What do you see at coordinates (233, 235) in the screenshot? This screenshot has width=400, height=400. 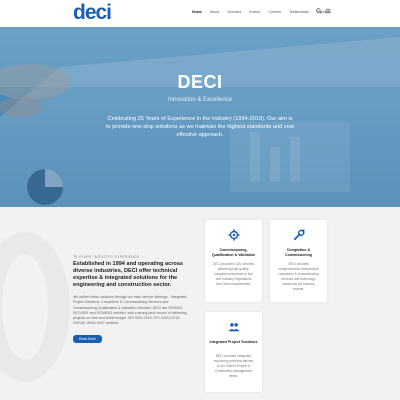 I see `gear-icon` at bounding box center [233, 235].